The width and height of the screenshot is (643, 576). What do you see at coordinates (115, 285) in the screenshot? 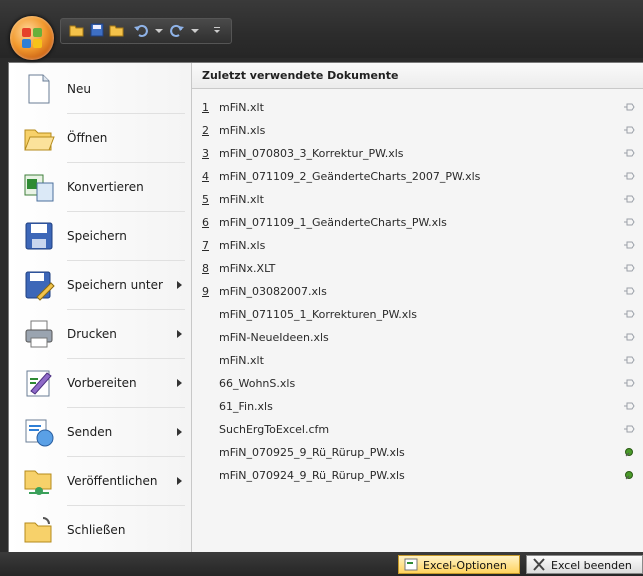
I see `menu-item-label: Speichern unter` at bounding box center [115, 285].